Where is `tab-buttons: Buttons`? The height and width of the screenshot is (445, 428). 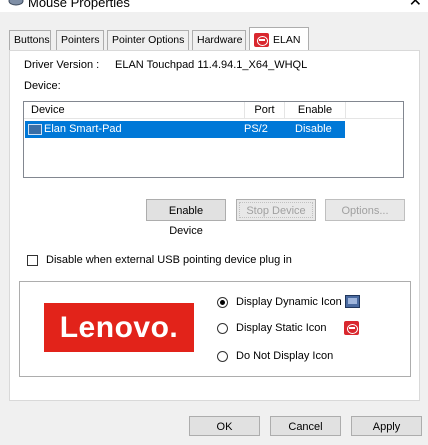 tab-buttons: Buttons is located at coordinates (30, 40).